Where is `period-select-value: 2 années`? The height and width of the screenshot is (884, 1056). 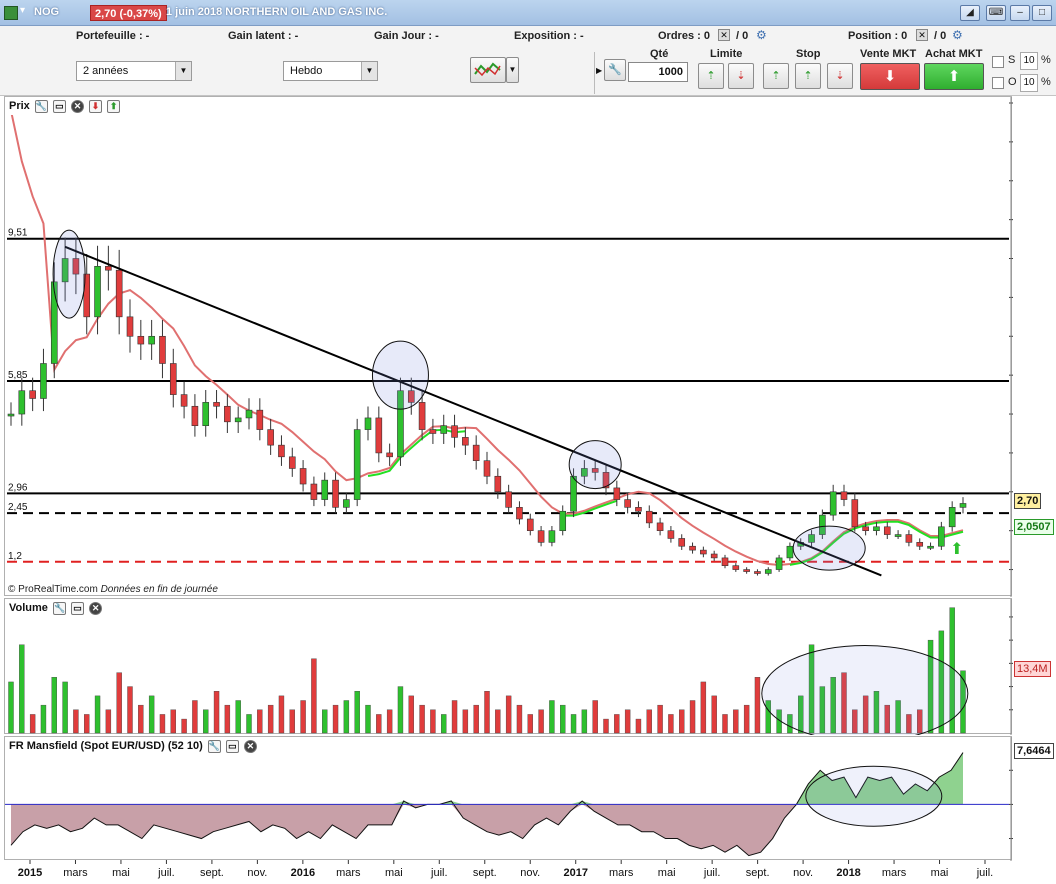
period-select-value: 2 années is located at coordinates (106, 71).